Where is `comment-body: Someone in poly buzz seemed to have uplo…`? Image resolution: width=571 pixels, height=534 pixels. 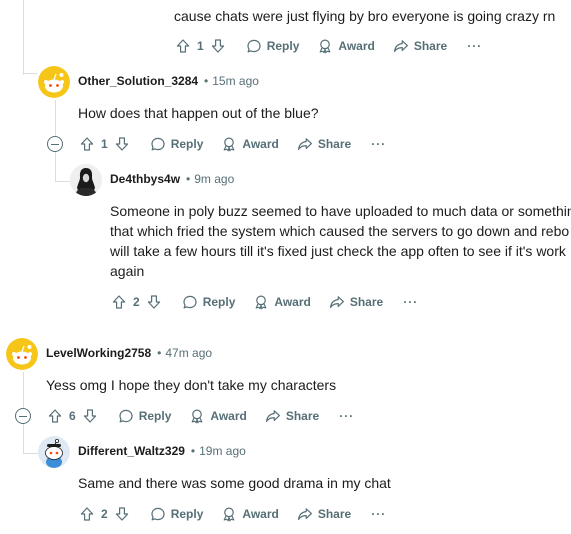 comment-body: Someone in poly buzz seemed to have uplo… is located at coordinates (340, 241).